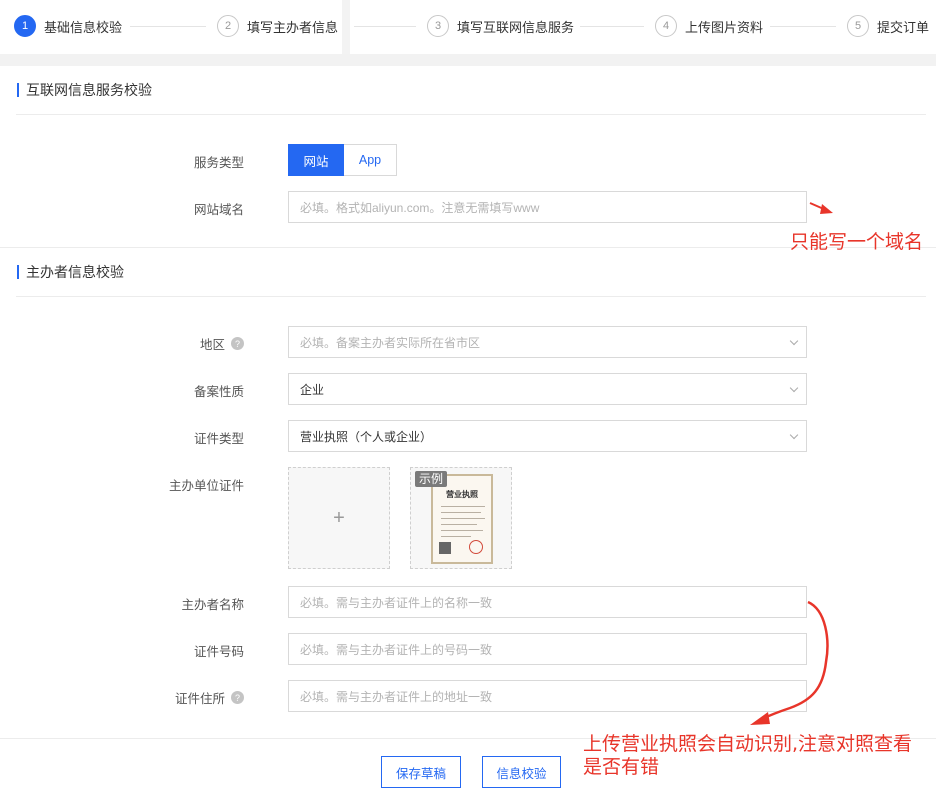 The width and height of the screenshot is (936, 804). I want to click on annotation-arrows, so click(791, 463).